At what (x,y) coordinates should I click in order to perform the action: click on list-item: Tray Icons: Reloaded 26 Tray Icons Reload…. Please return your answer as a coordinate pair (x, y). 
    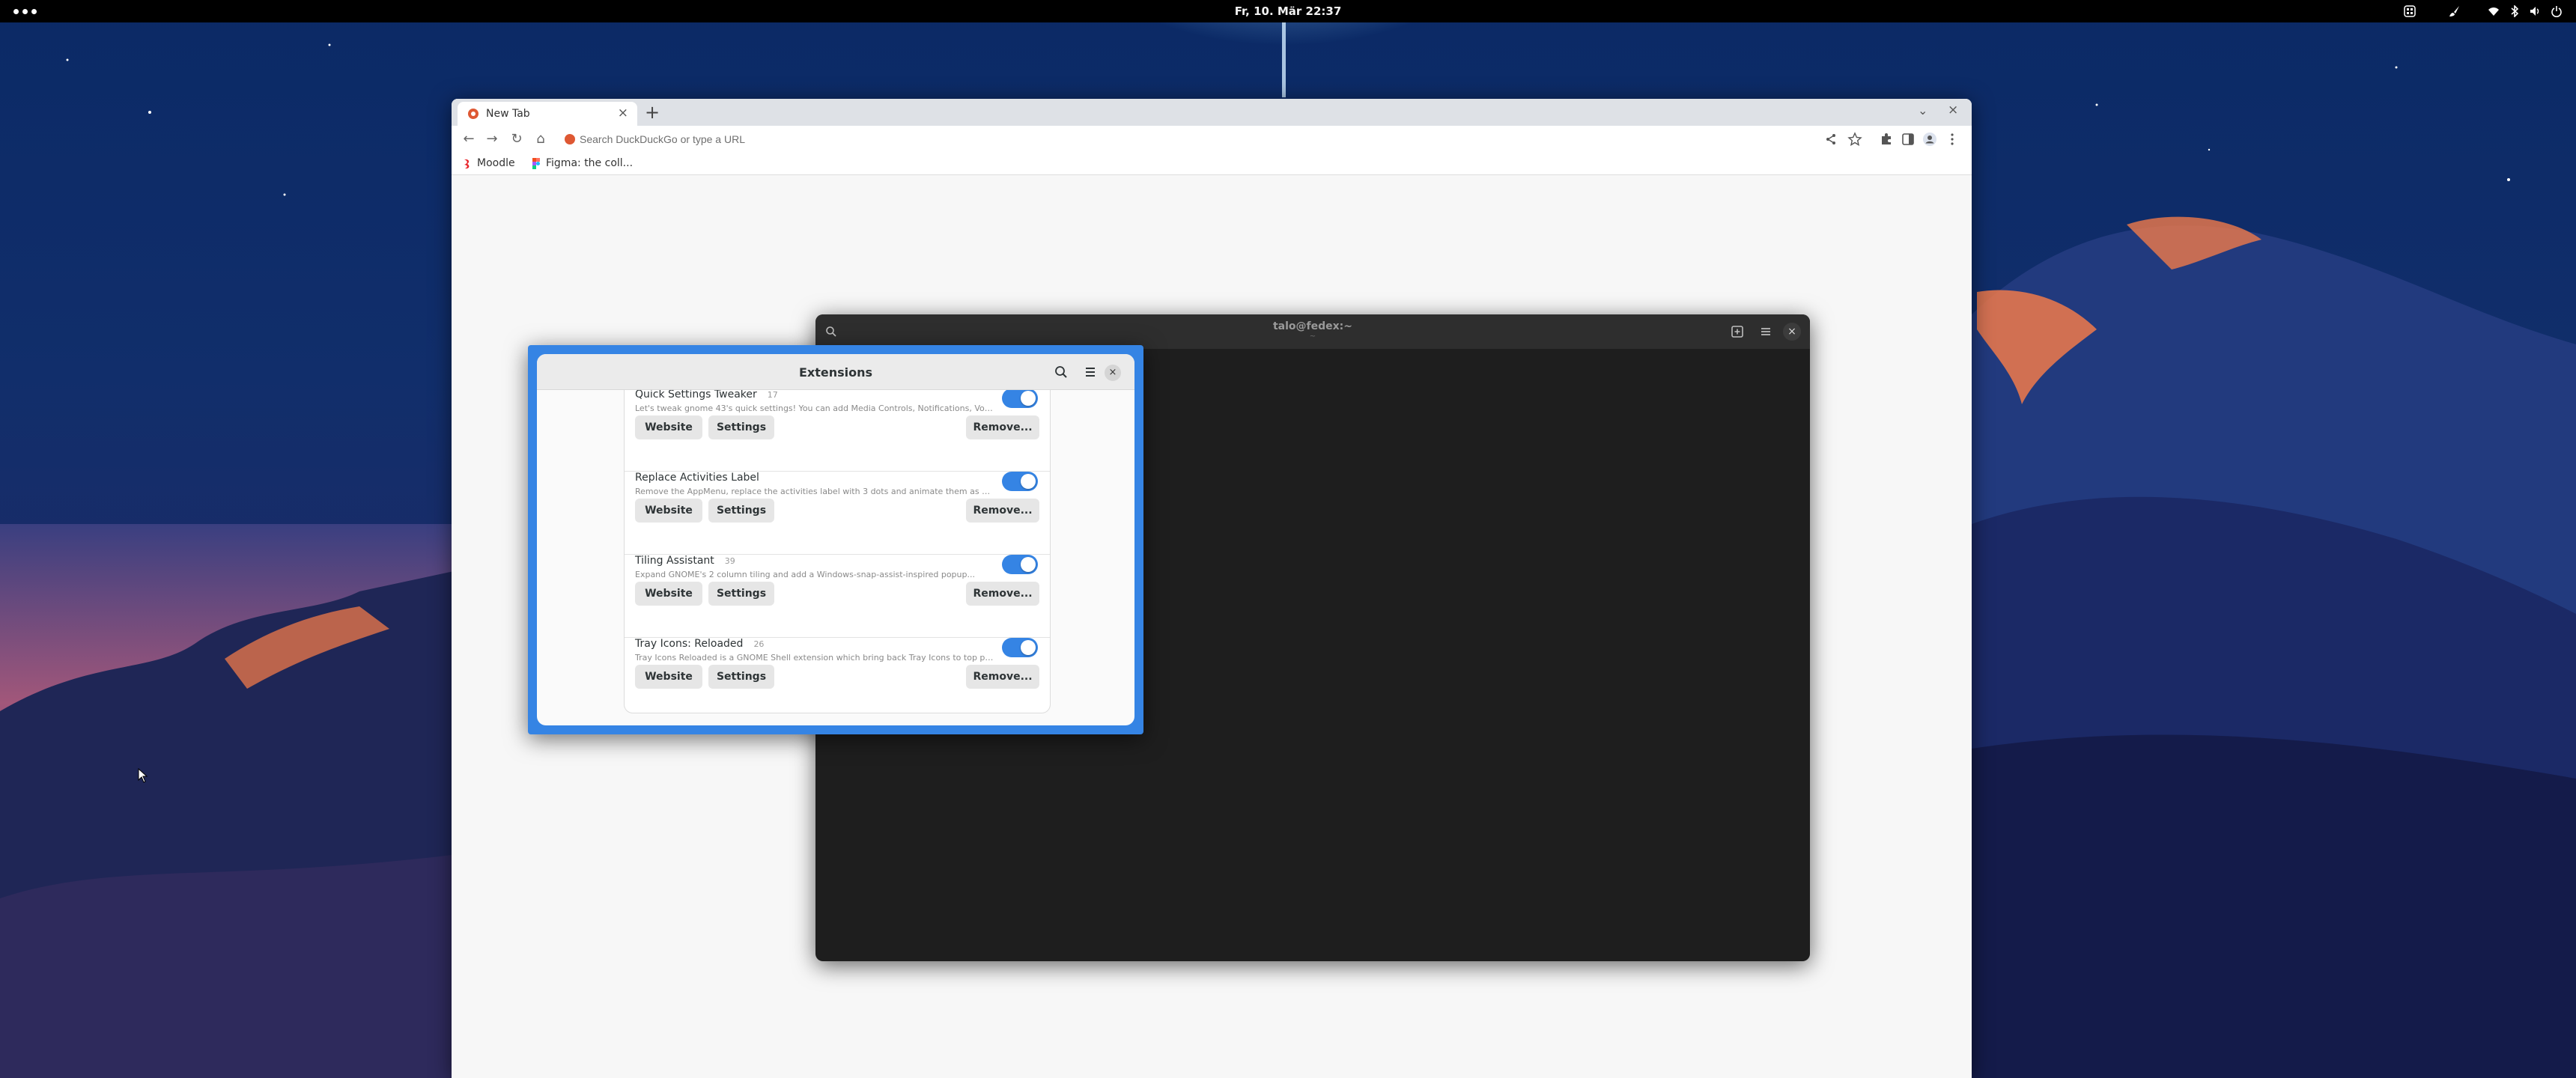
    Looking at the image, I should click on (837, 675).